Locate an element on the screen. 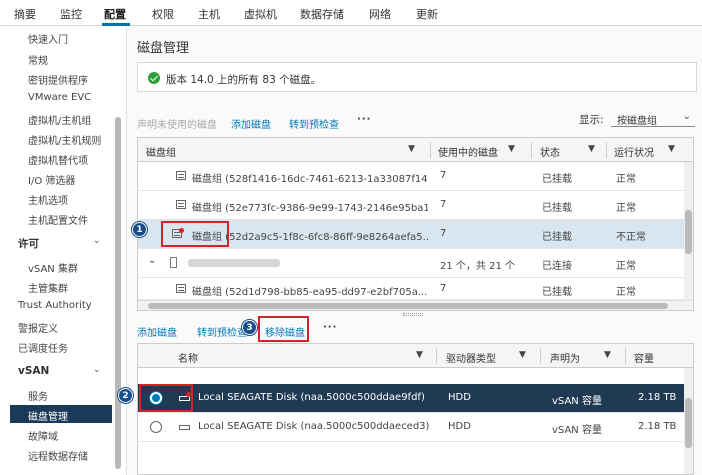  disks-in-use: 21 个，共 21 个 is located at coordinates (477, 266).